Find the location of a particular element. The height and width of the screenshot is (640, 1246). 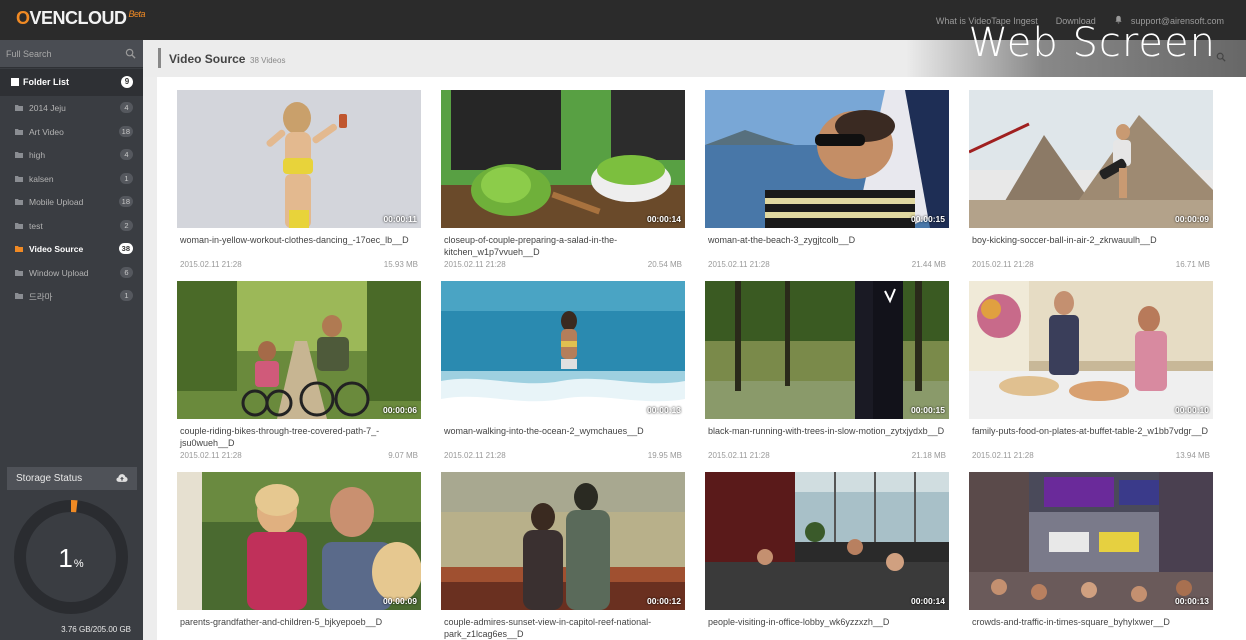

folder-name: kalsen is located at coordinates (41, 178).